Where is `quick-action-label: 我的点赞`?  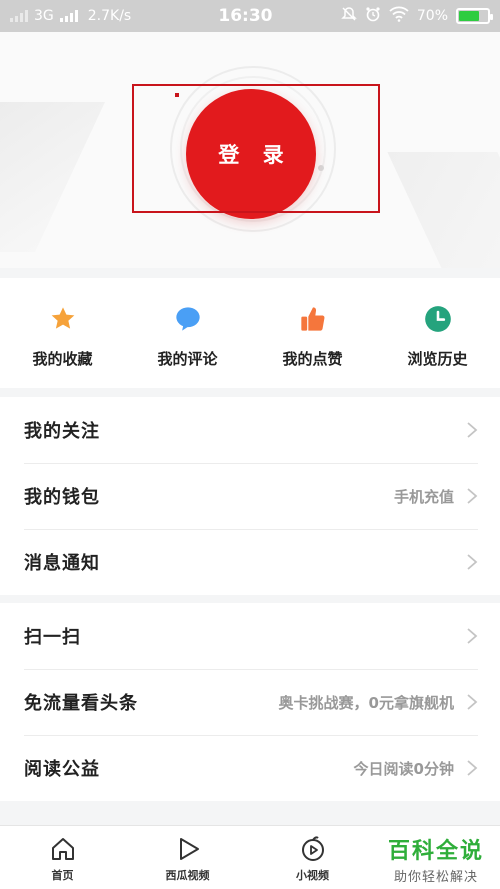
quick-action-label: 我的点赞 is located at coordinates (312, 359).